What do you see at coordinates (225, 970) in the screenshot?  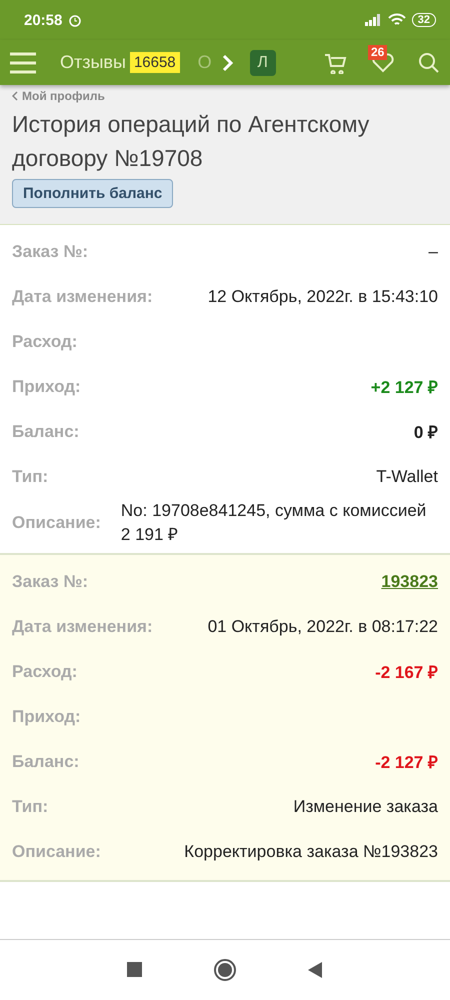 I see `home-icon` at bounding box center [225, 970].